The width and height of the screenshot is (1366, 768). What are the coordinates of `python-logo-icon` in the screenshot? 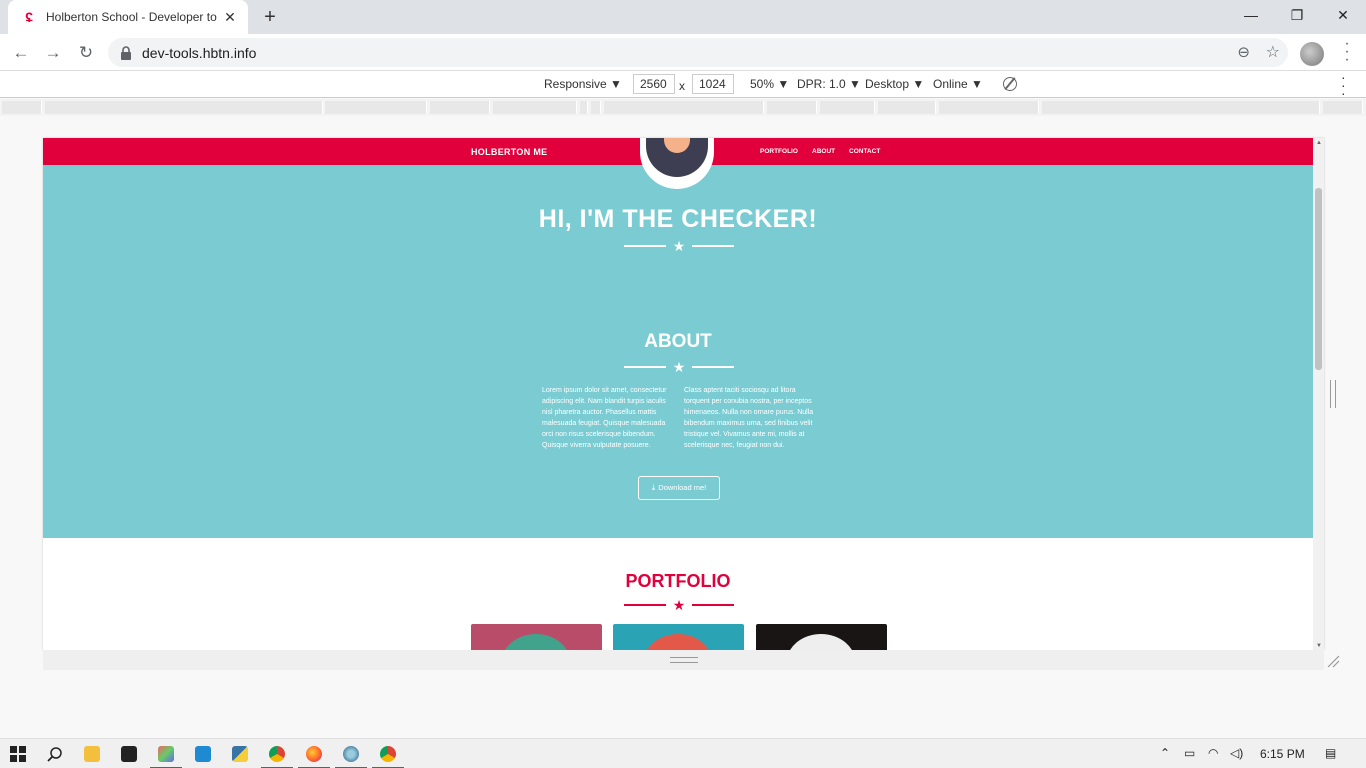 It's located at (240, 754).